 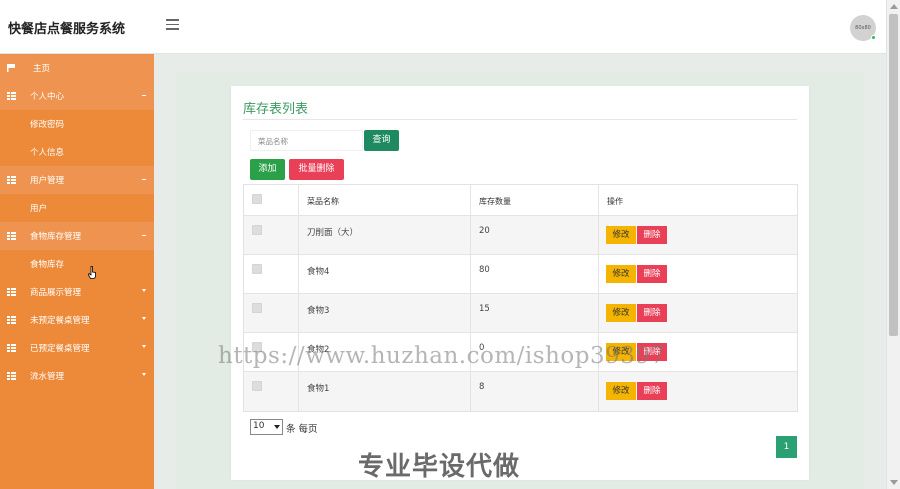 I want to click on sidebar-item-product-display: 商品展示管理, so click(x=77, y=292).